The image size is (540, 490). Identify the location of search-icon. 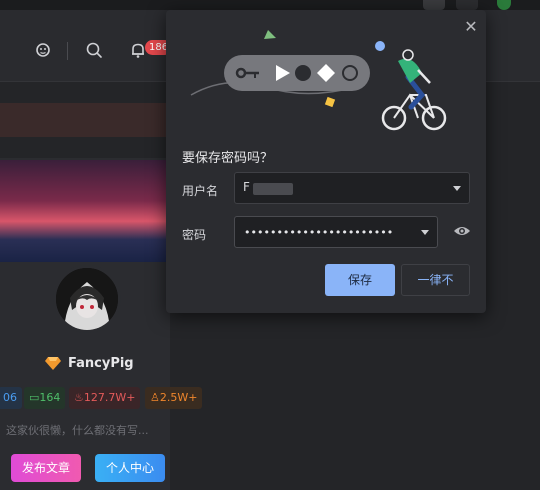
(94, 50).